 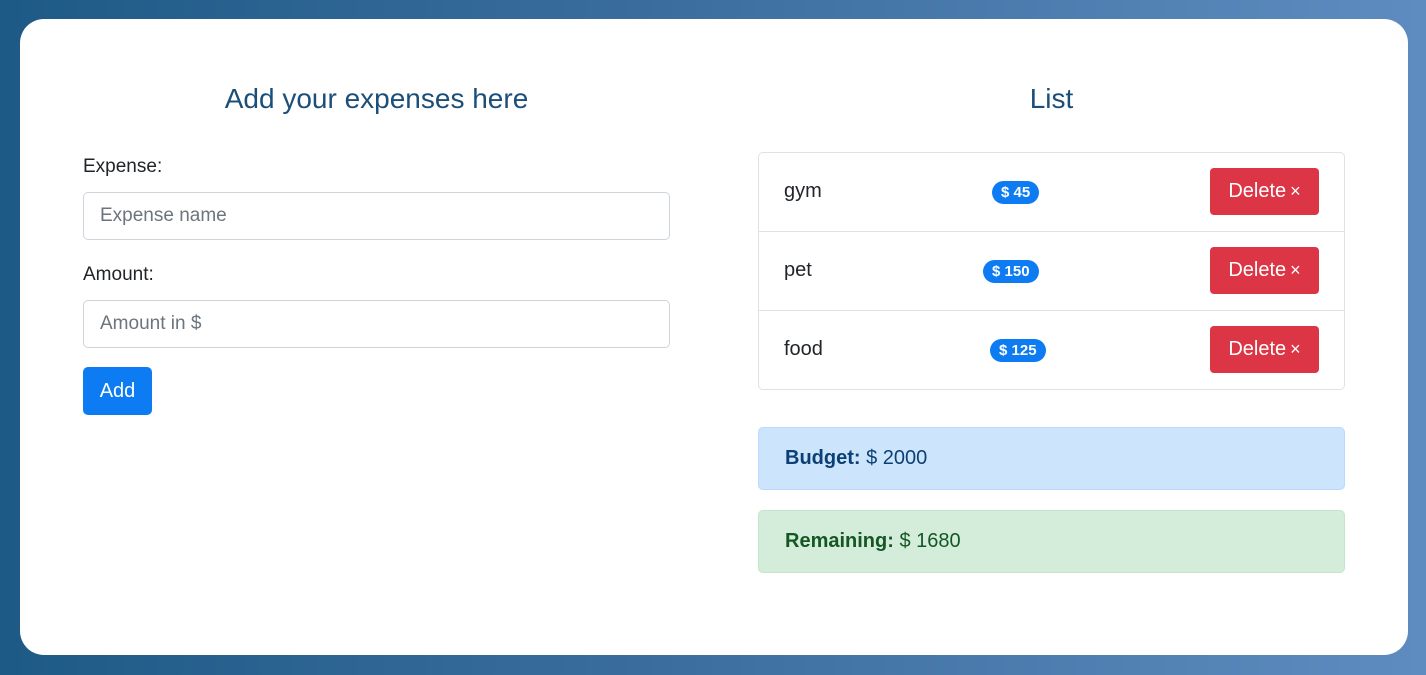 I want to click on remaining-label: Remaining:, so click(x=839, y=541).